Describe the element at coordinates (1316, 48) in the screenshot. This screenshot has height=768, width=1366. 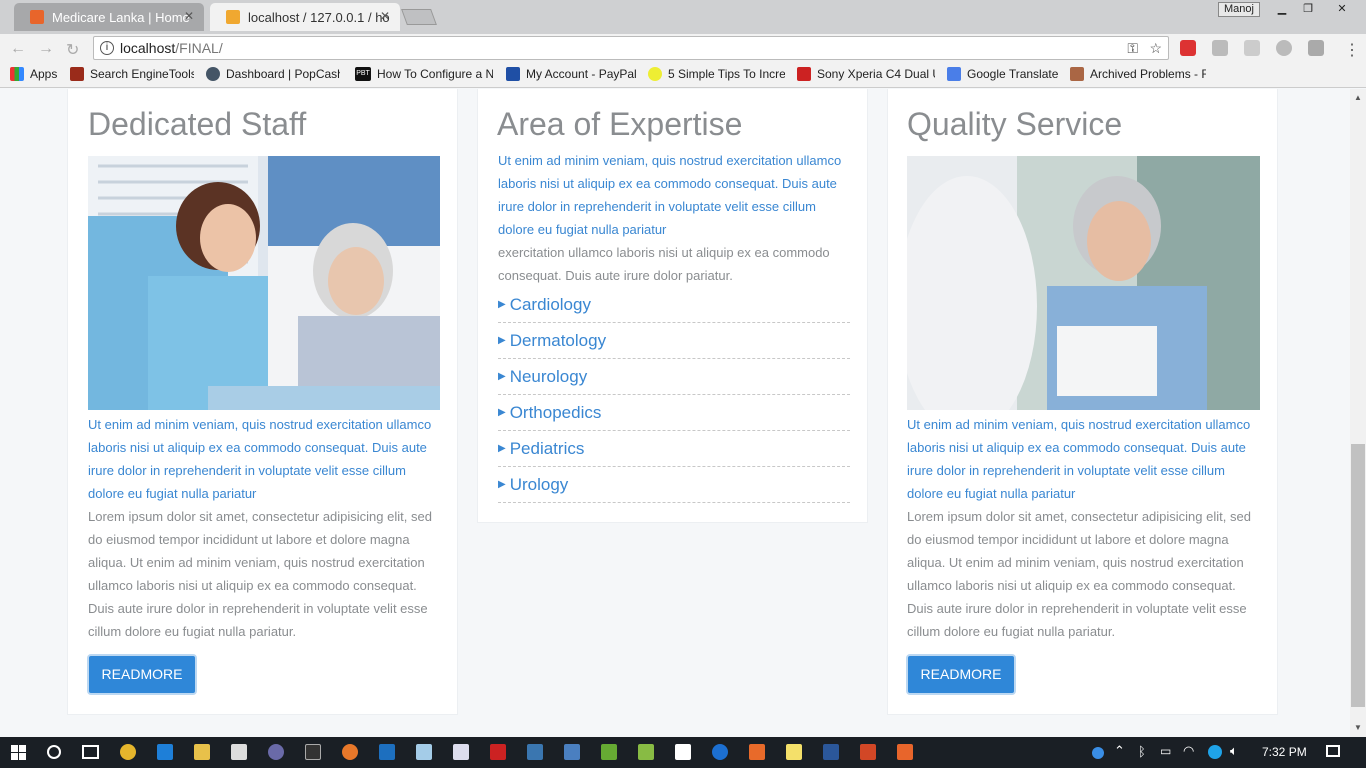
I see `drive-icon` at that location.